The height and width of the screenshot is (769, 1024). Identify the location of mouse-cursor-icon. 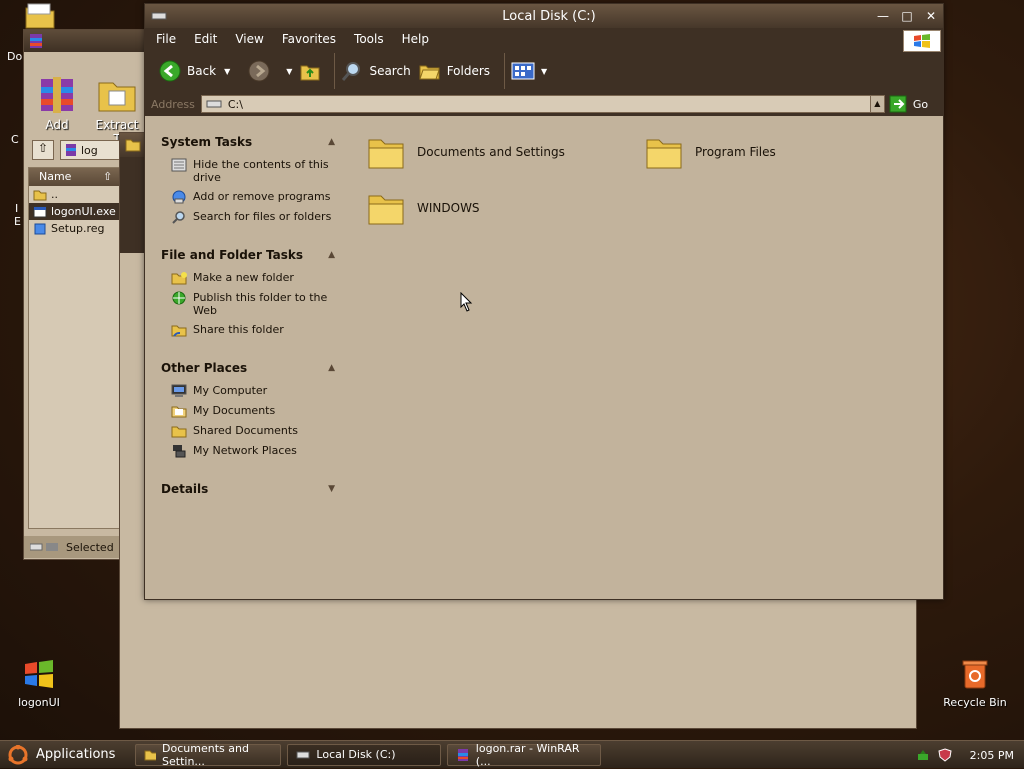
(466, 302).